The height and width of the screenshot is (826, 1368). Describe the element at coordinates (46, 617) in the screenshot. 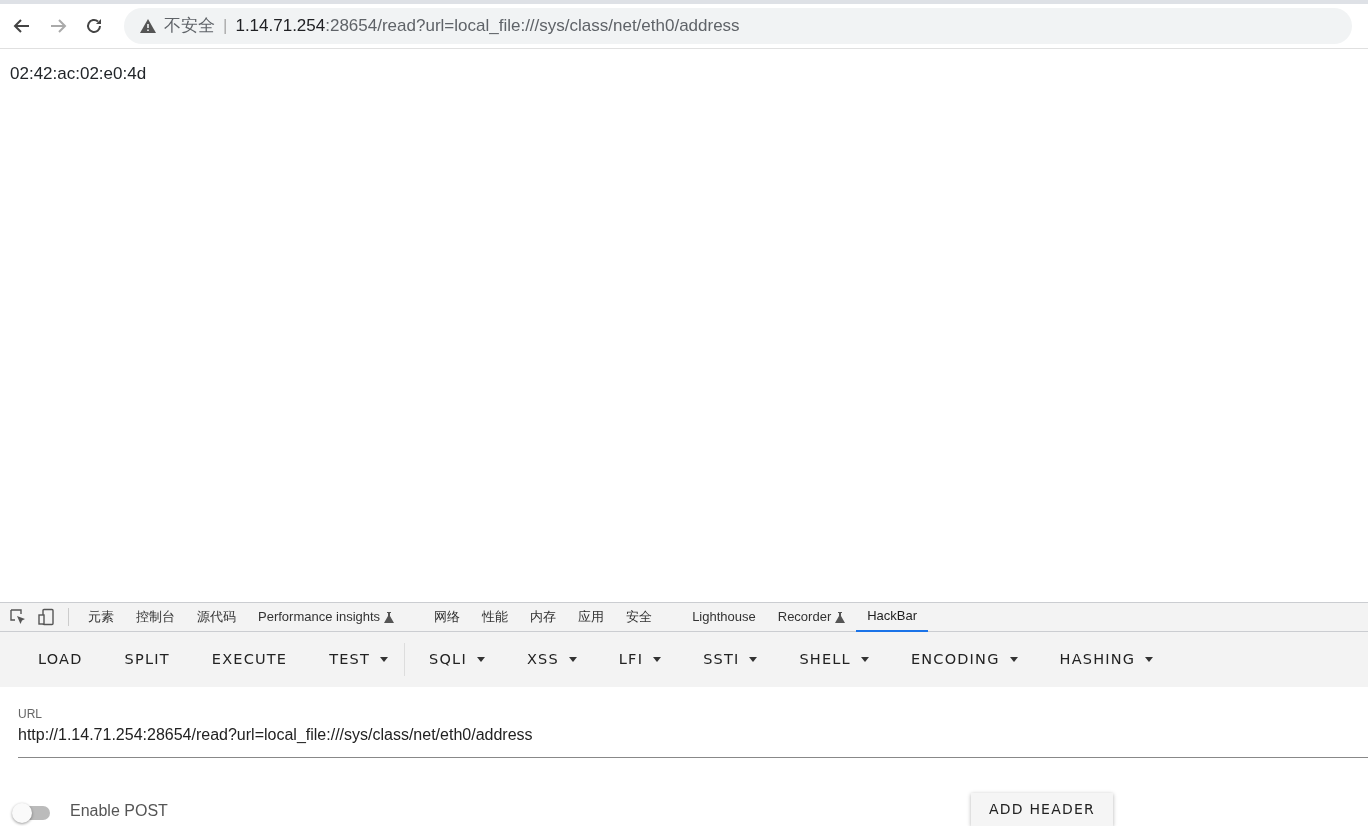

I see `device-icon` at that location.